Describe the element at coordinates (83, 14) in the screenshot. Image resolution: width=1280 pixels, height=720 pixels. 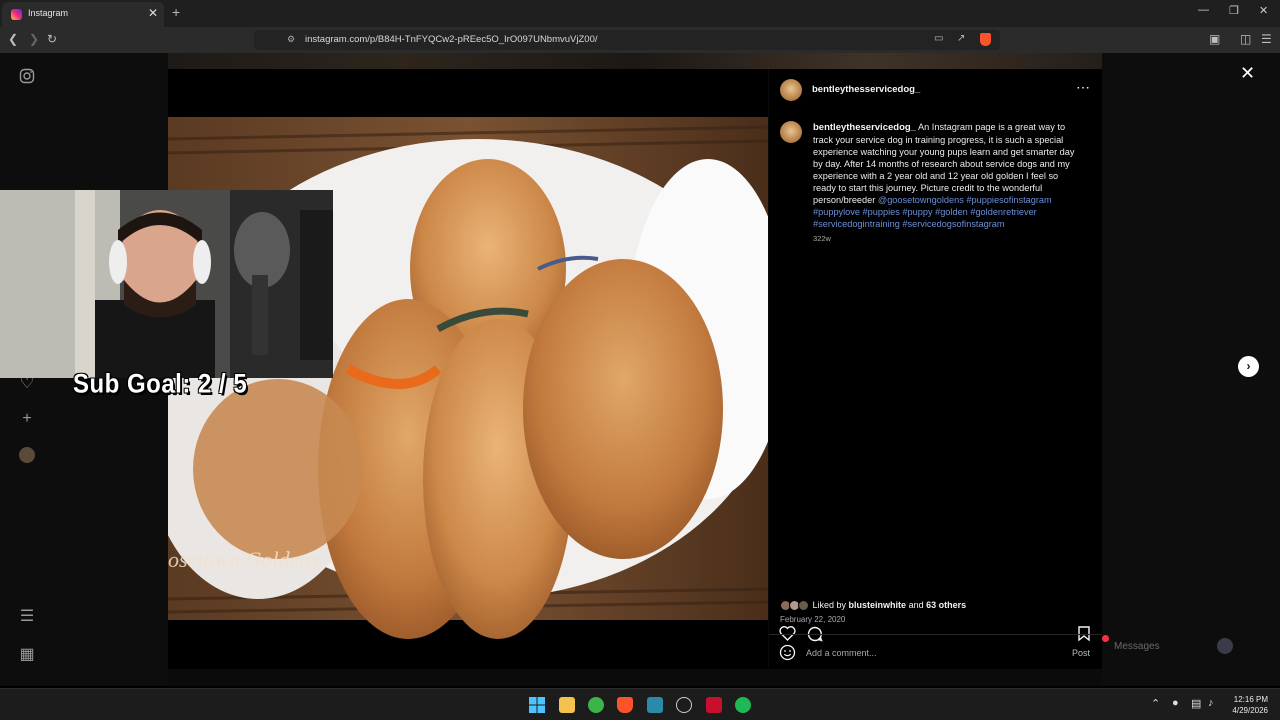
I see `browser-tab: Instagram ✕` at that location.